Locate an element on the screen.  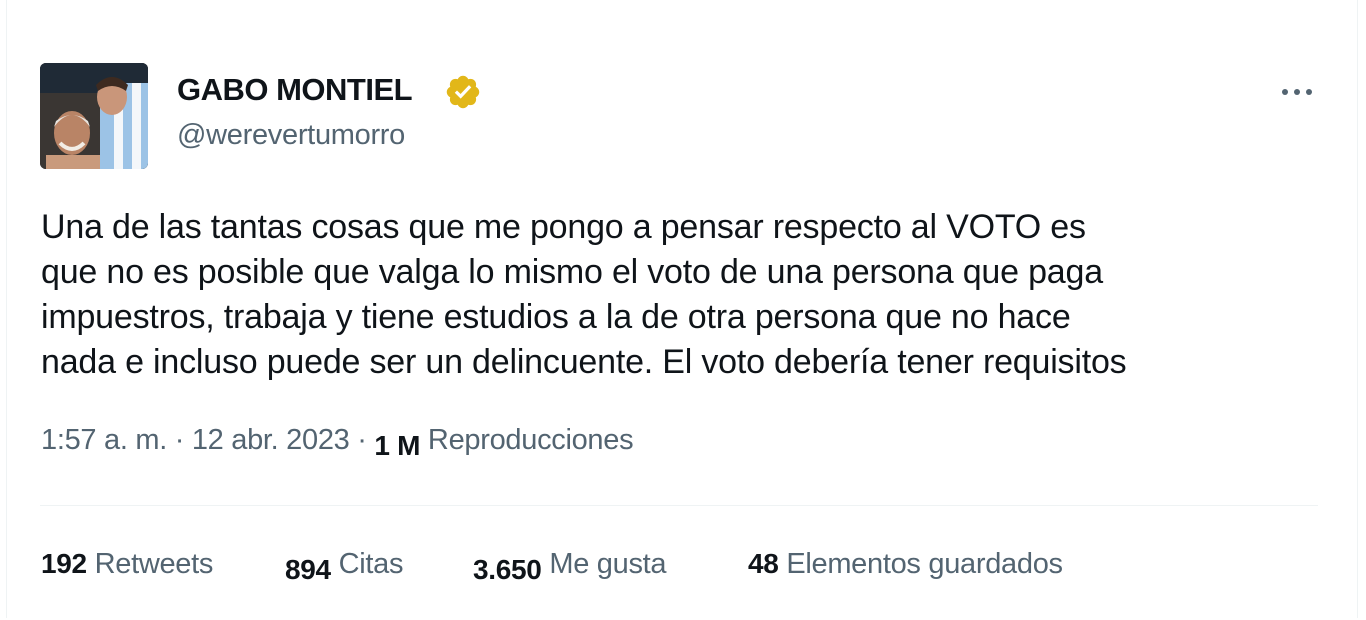
avatar-photo is located at coordinates (94, 116).